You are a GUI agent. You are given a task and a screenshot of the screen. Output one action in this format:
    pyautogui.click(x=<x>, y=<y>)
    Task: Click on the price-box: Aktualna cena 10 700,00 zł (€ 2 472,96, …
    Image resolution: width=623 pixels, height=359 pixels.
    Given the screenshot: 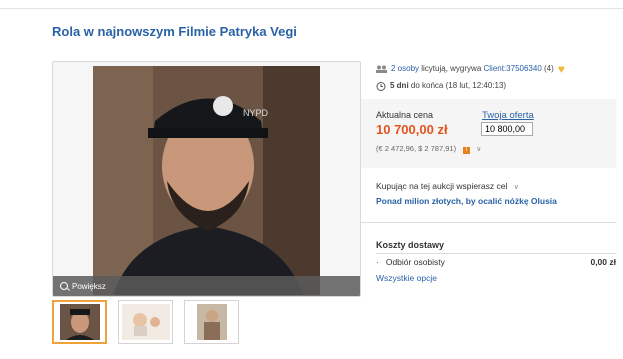 What is the action you would take?
    pyautogui.click(x=488, y=133)
    